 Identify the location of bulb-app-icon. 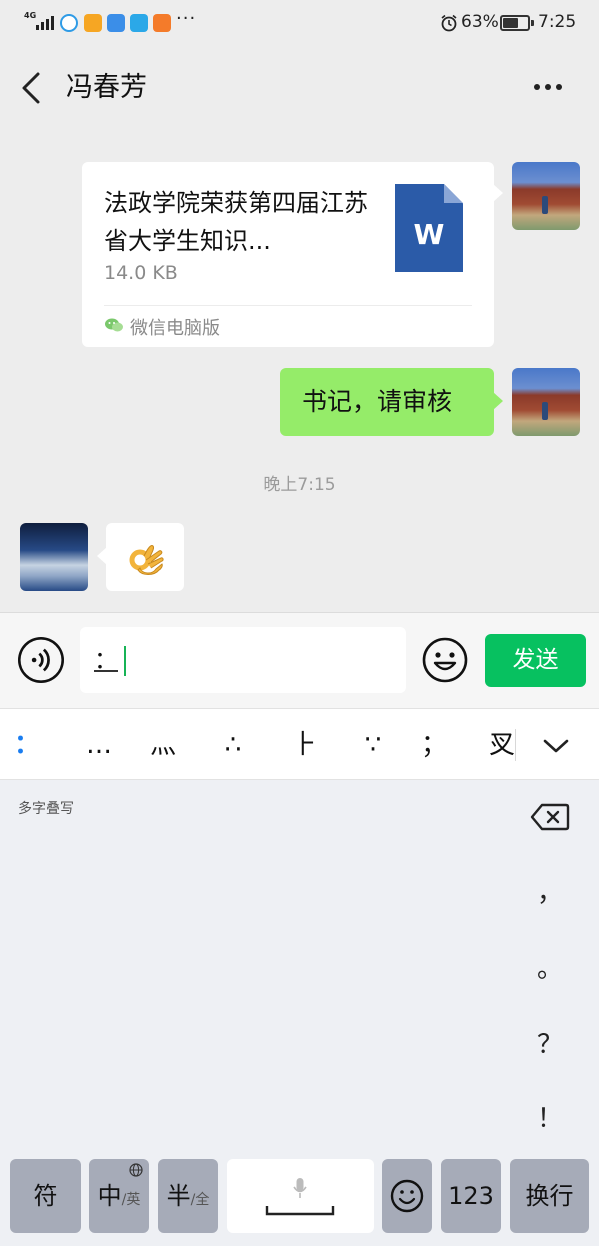
(139, 23).